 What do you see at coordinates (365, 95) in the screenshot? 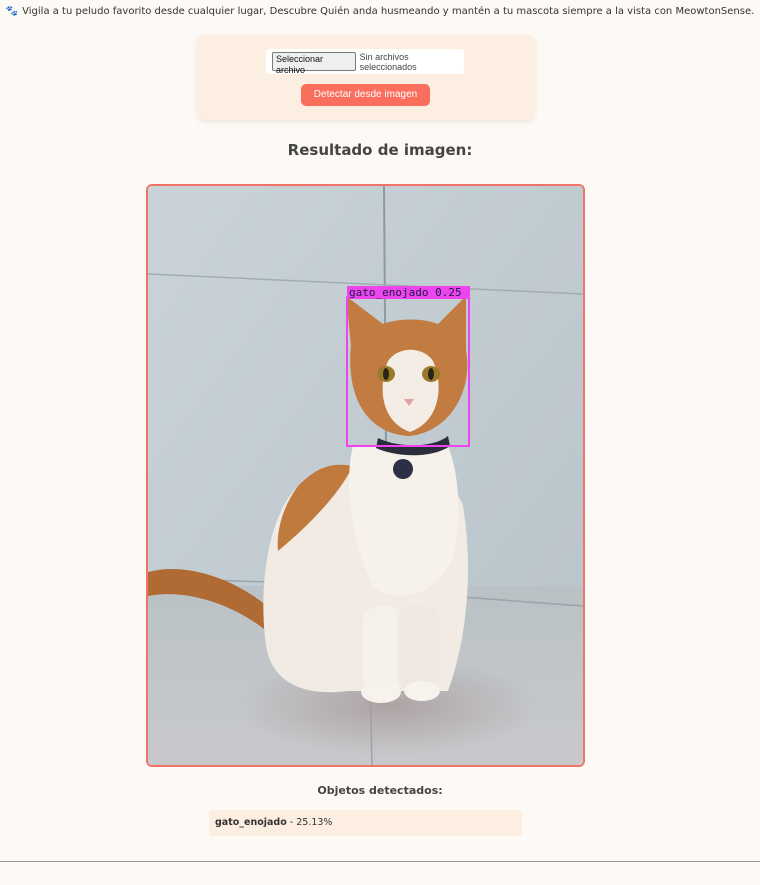
I see `detect-from-image-button: Detectar desde imagen` at bounding box center [365, 95].